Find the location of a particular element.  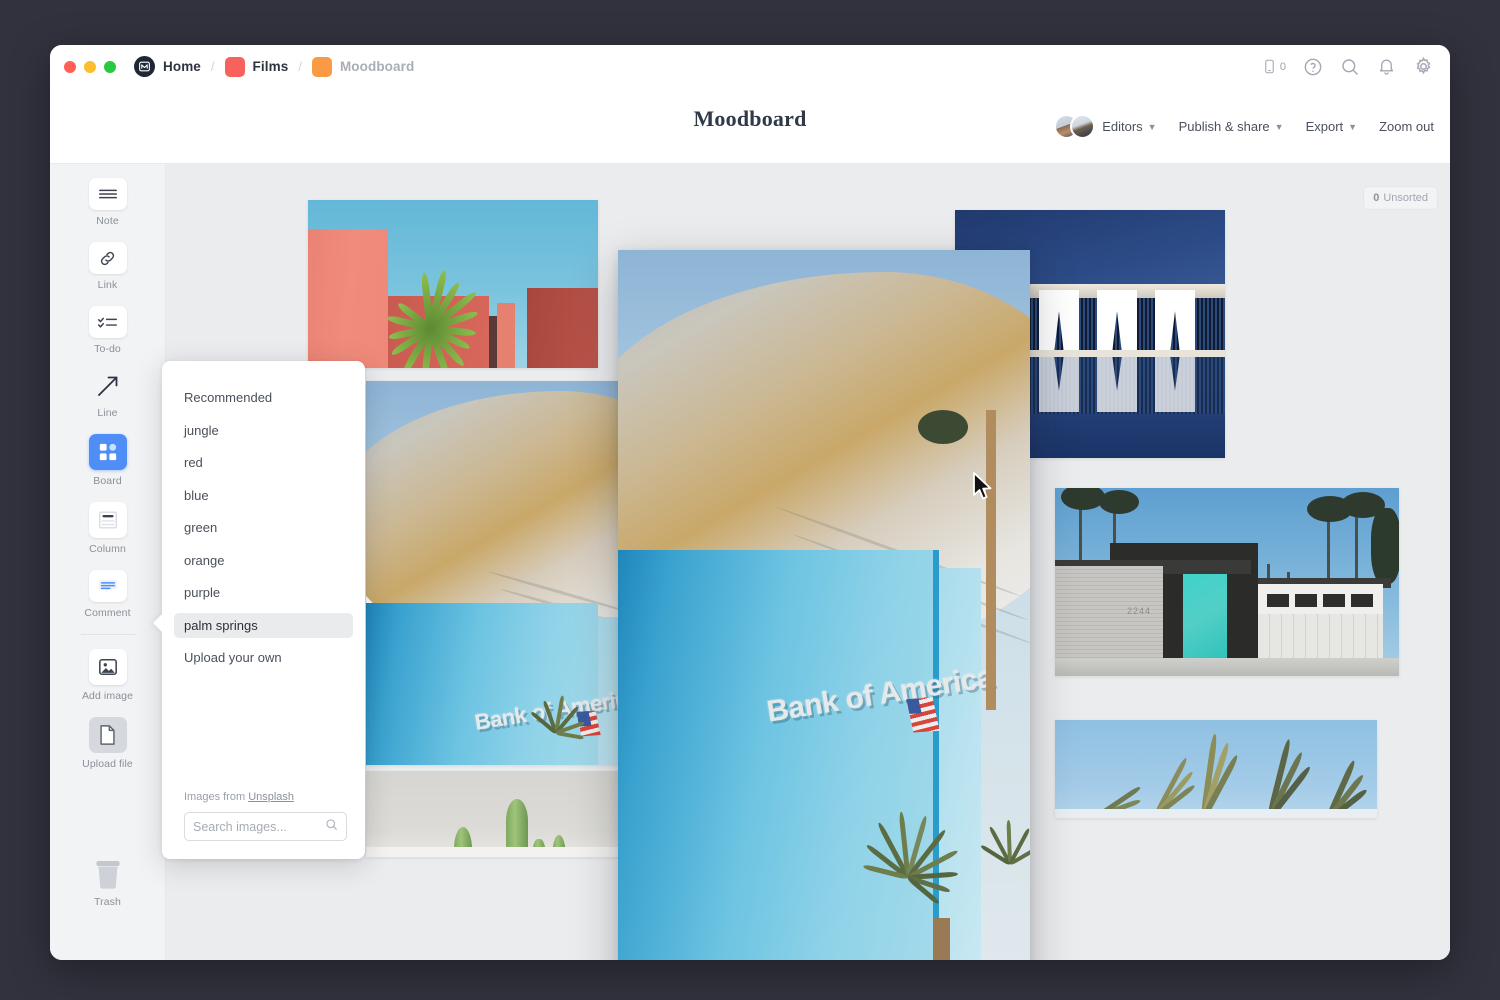

mobile-device-count: 0 is located at coordinates (1282, 66).